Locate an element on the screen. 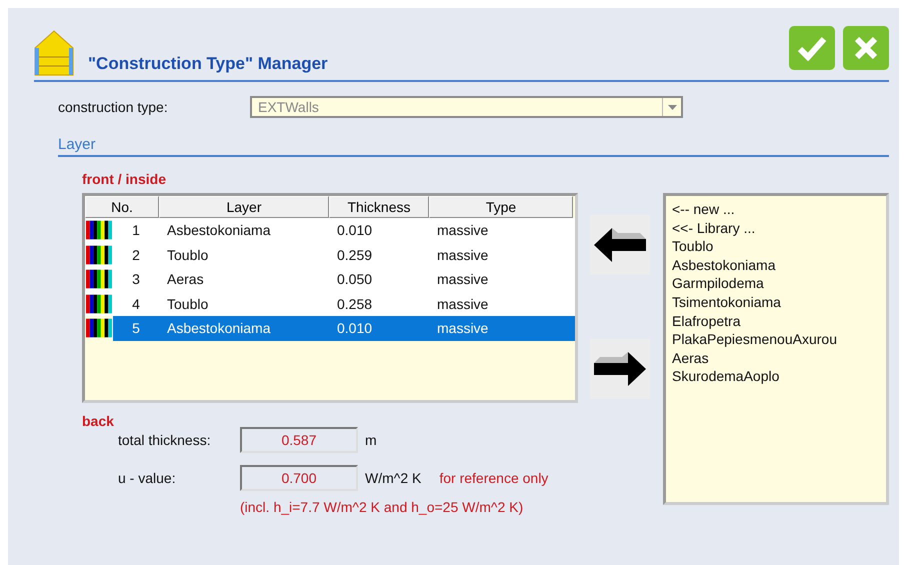 The image size is (907, 565). table-cell-text: 0.258 is located at coordinates (355, 304).